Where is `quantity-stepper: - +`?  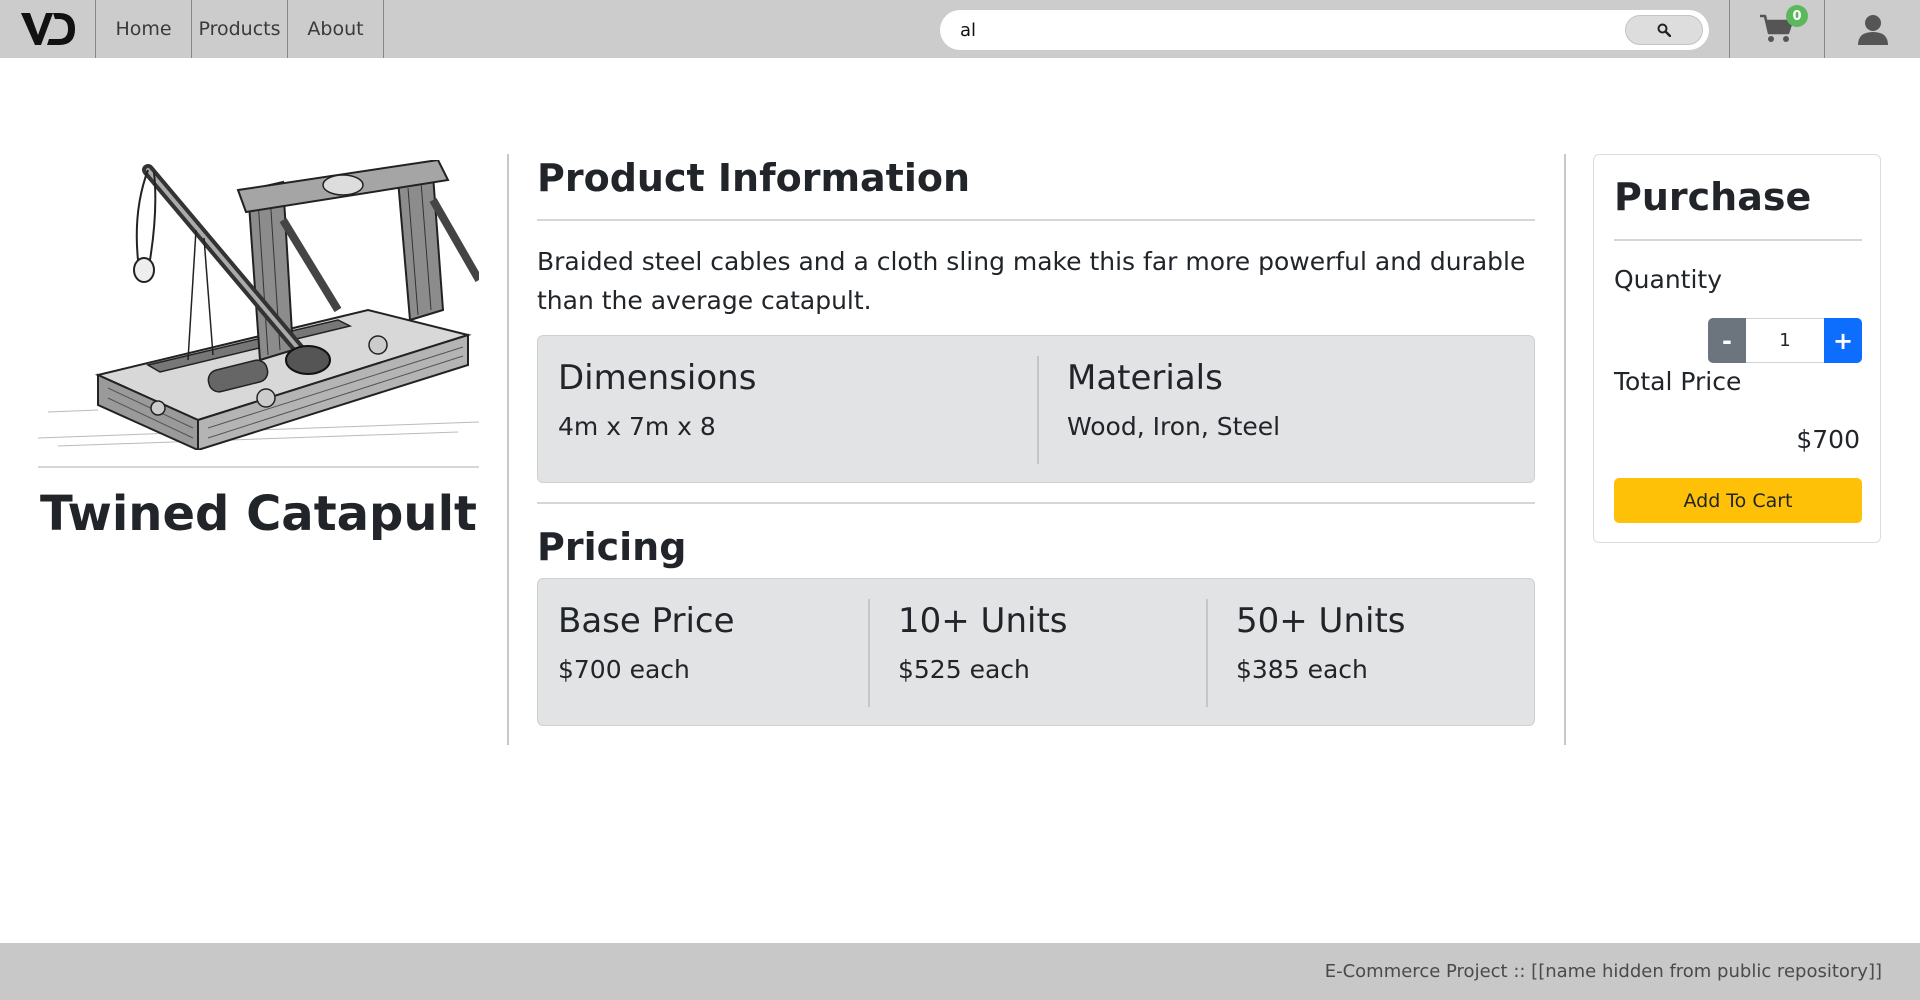
quantity-stepper: - + is located at coordinates (1785, 340).